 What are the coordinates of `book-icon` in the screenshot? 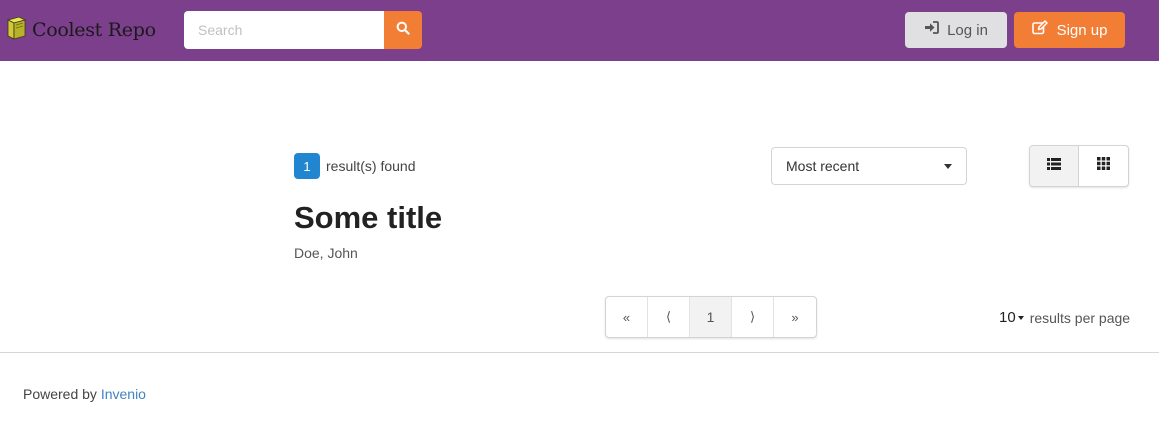 It's located at (16, 30).